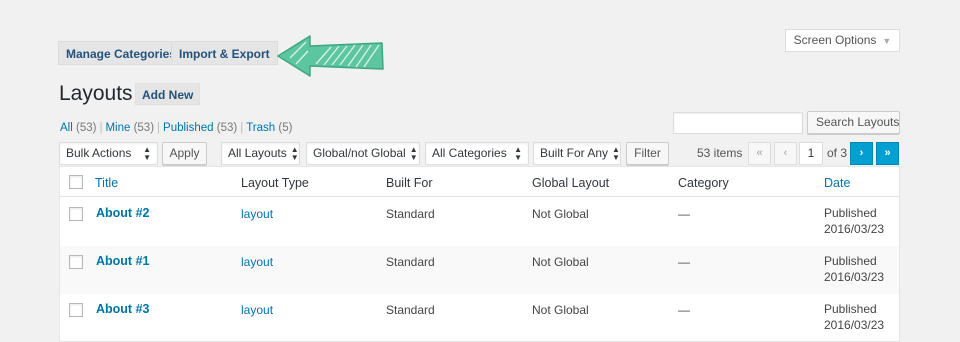 The height and width of the screenshot is (342, 960). Describe the element at coordinates (144, 128) in the screenshot. I see `filter-mine-count: (53)` at that location.